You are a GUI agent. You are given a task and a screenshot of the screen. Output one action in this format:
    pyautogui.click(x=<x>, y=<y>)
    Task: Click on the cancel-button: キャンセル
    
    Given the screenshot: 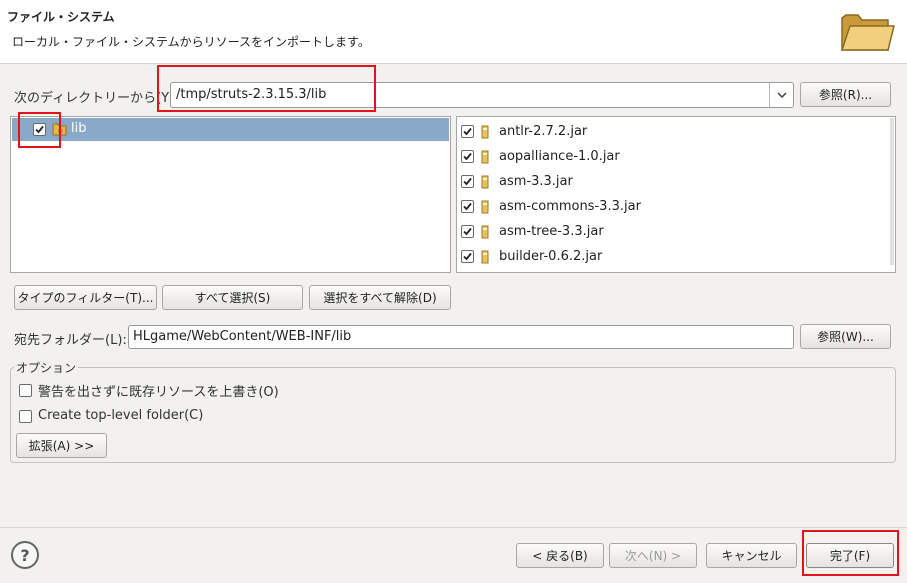 What is the action you would take?
    pyautogui.click(x=751, y=555)
    